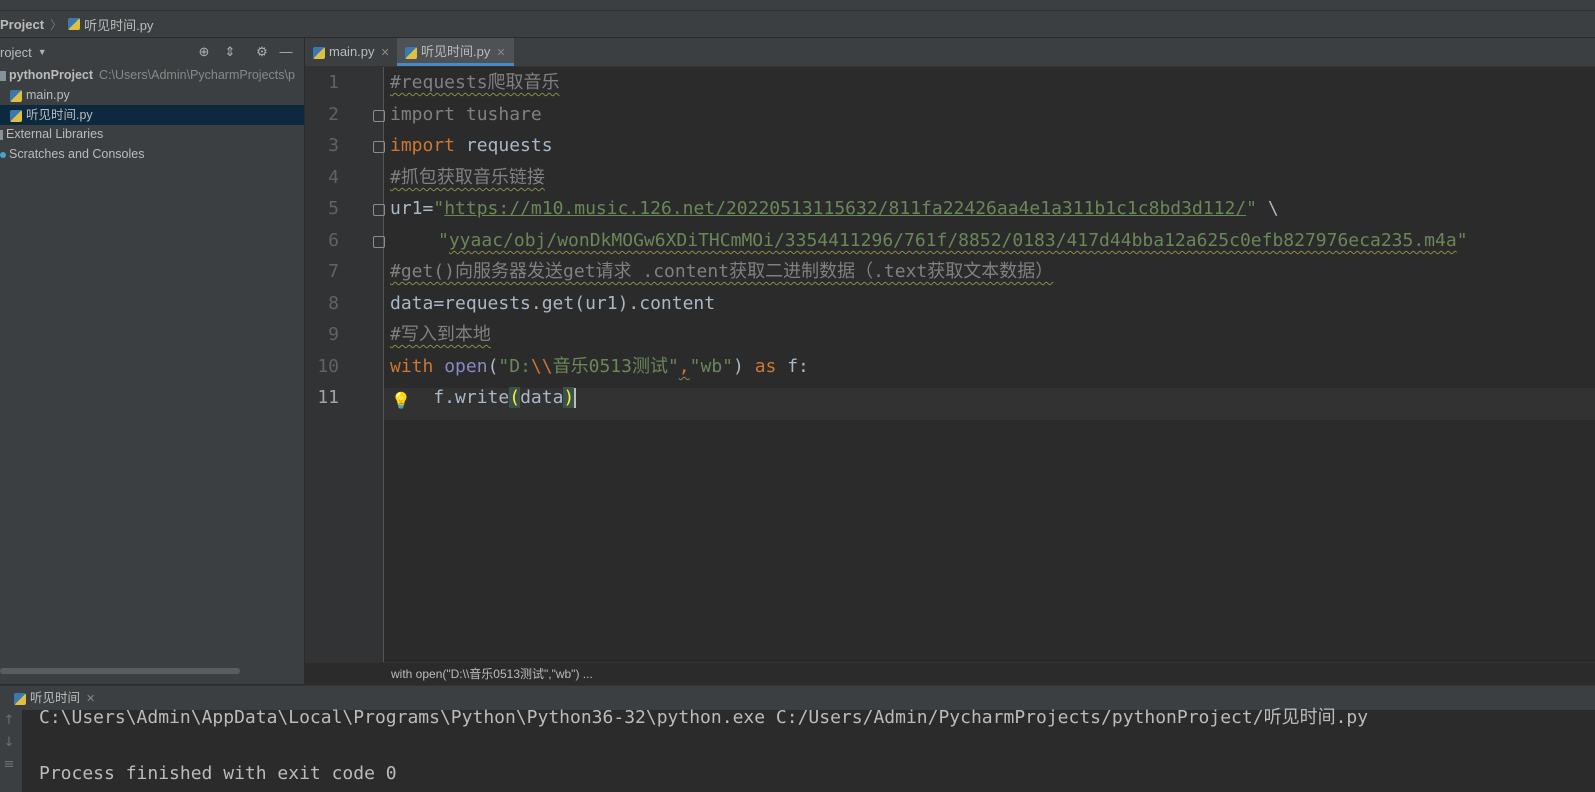  Describe the element at coordinates (3, 154) in the screenshot. I see `scratches-icon` at that location.